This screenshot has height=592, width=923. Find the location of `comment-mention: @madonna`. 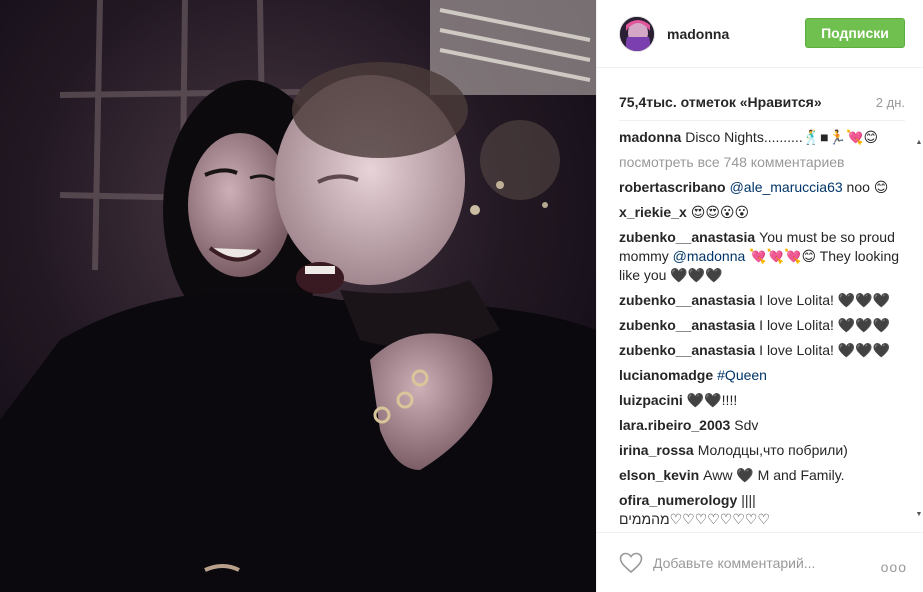

comment-mention: @madonna is located at coordinates (709, 256).